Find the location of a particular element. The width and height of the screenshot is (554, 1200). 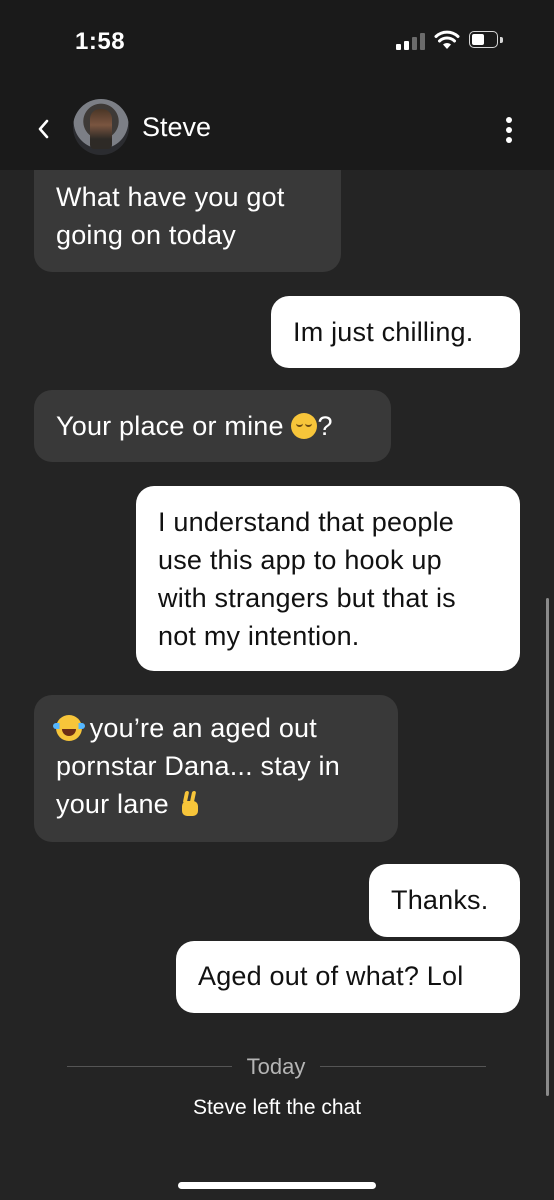

message-bubble-outgoing: Im just chilling. is located at coordinates (395, 332).